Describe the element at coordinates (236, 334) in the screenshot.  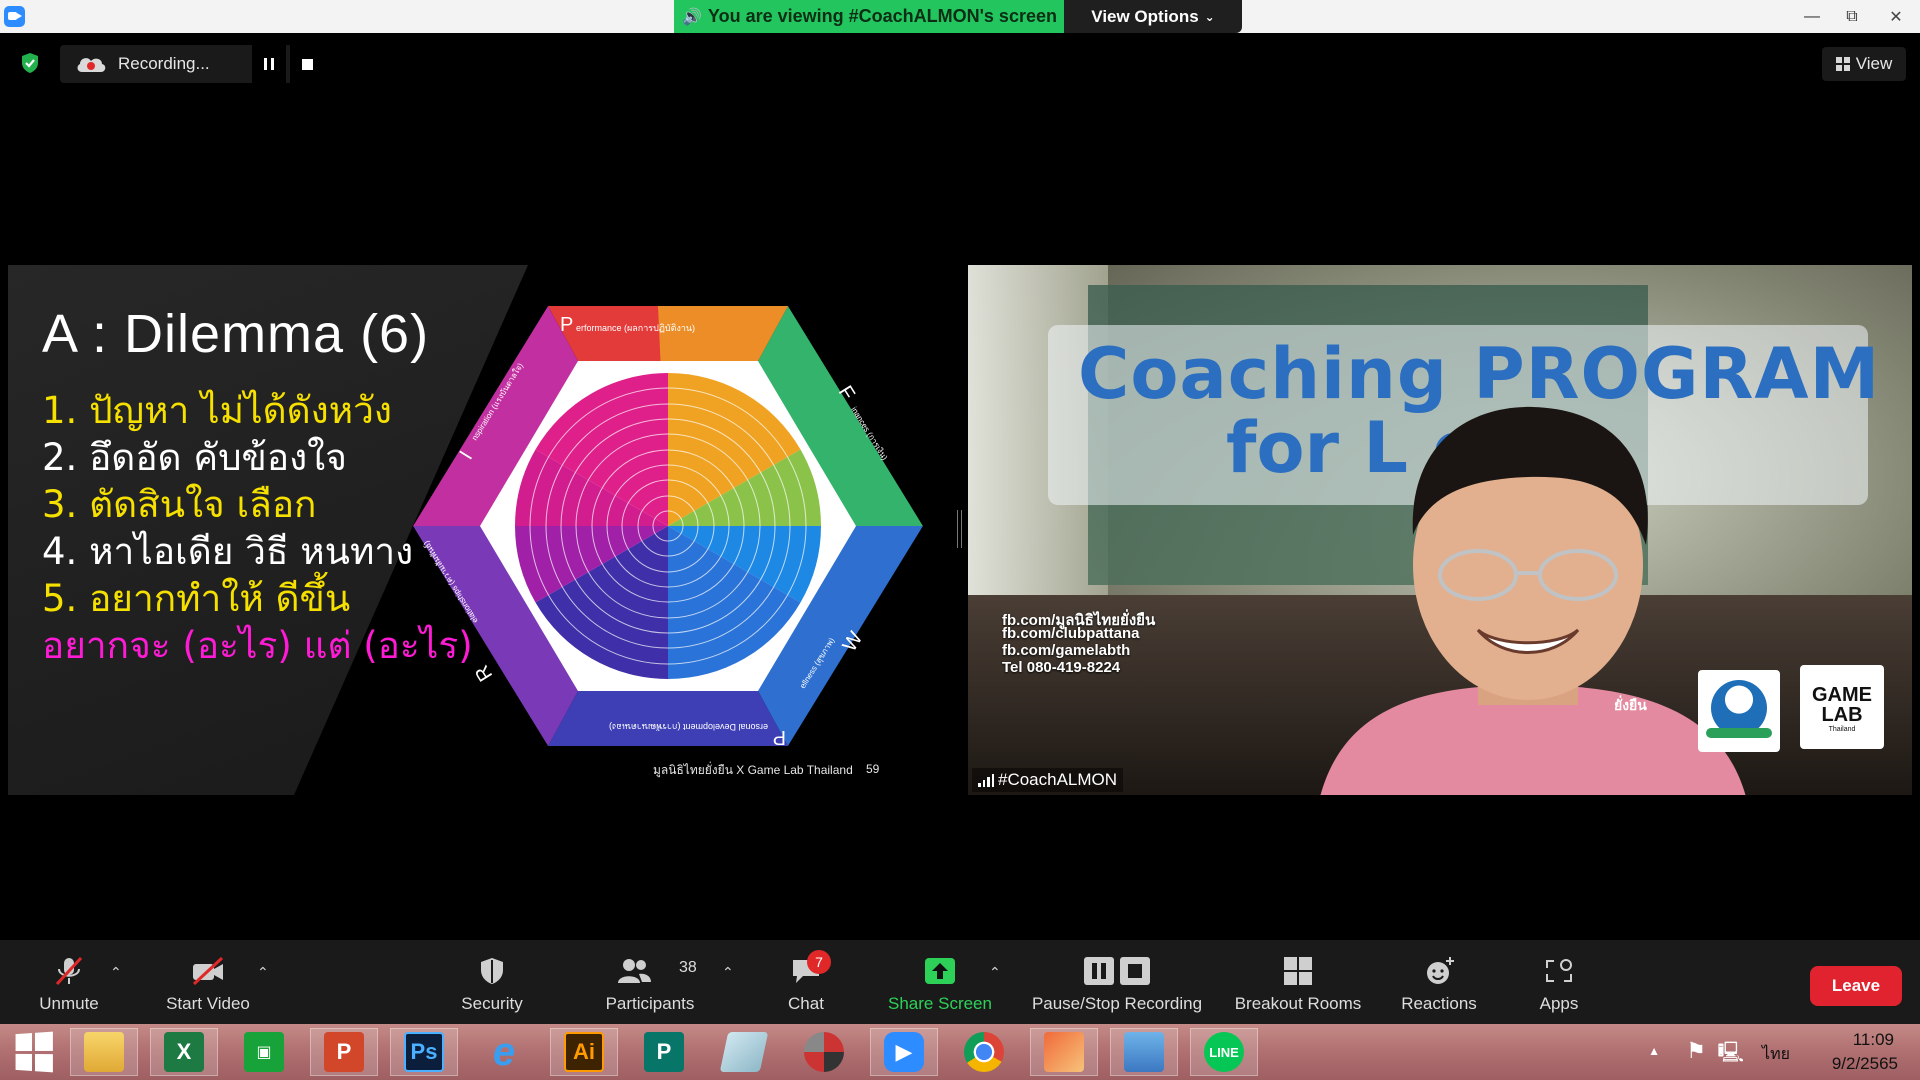
I see `slide-title: A : Dilemma (6)` at that location.